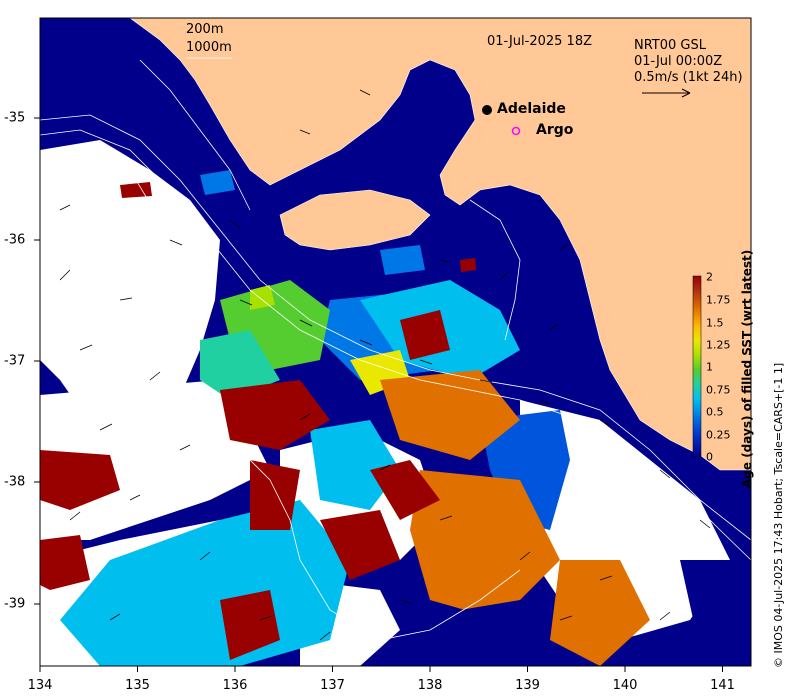 The width and height of the screenshot is (792, 700). I want to click on colorbar-label: Age (days) of filled SST (wrt latest), so click(747, 368).